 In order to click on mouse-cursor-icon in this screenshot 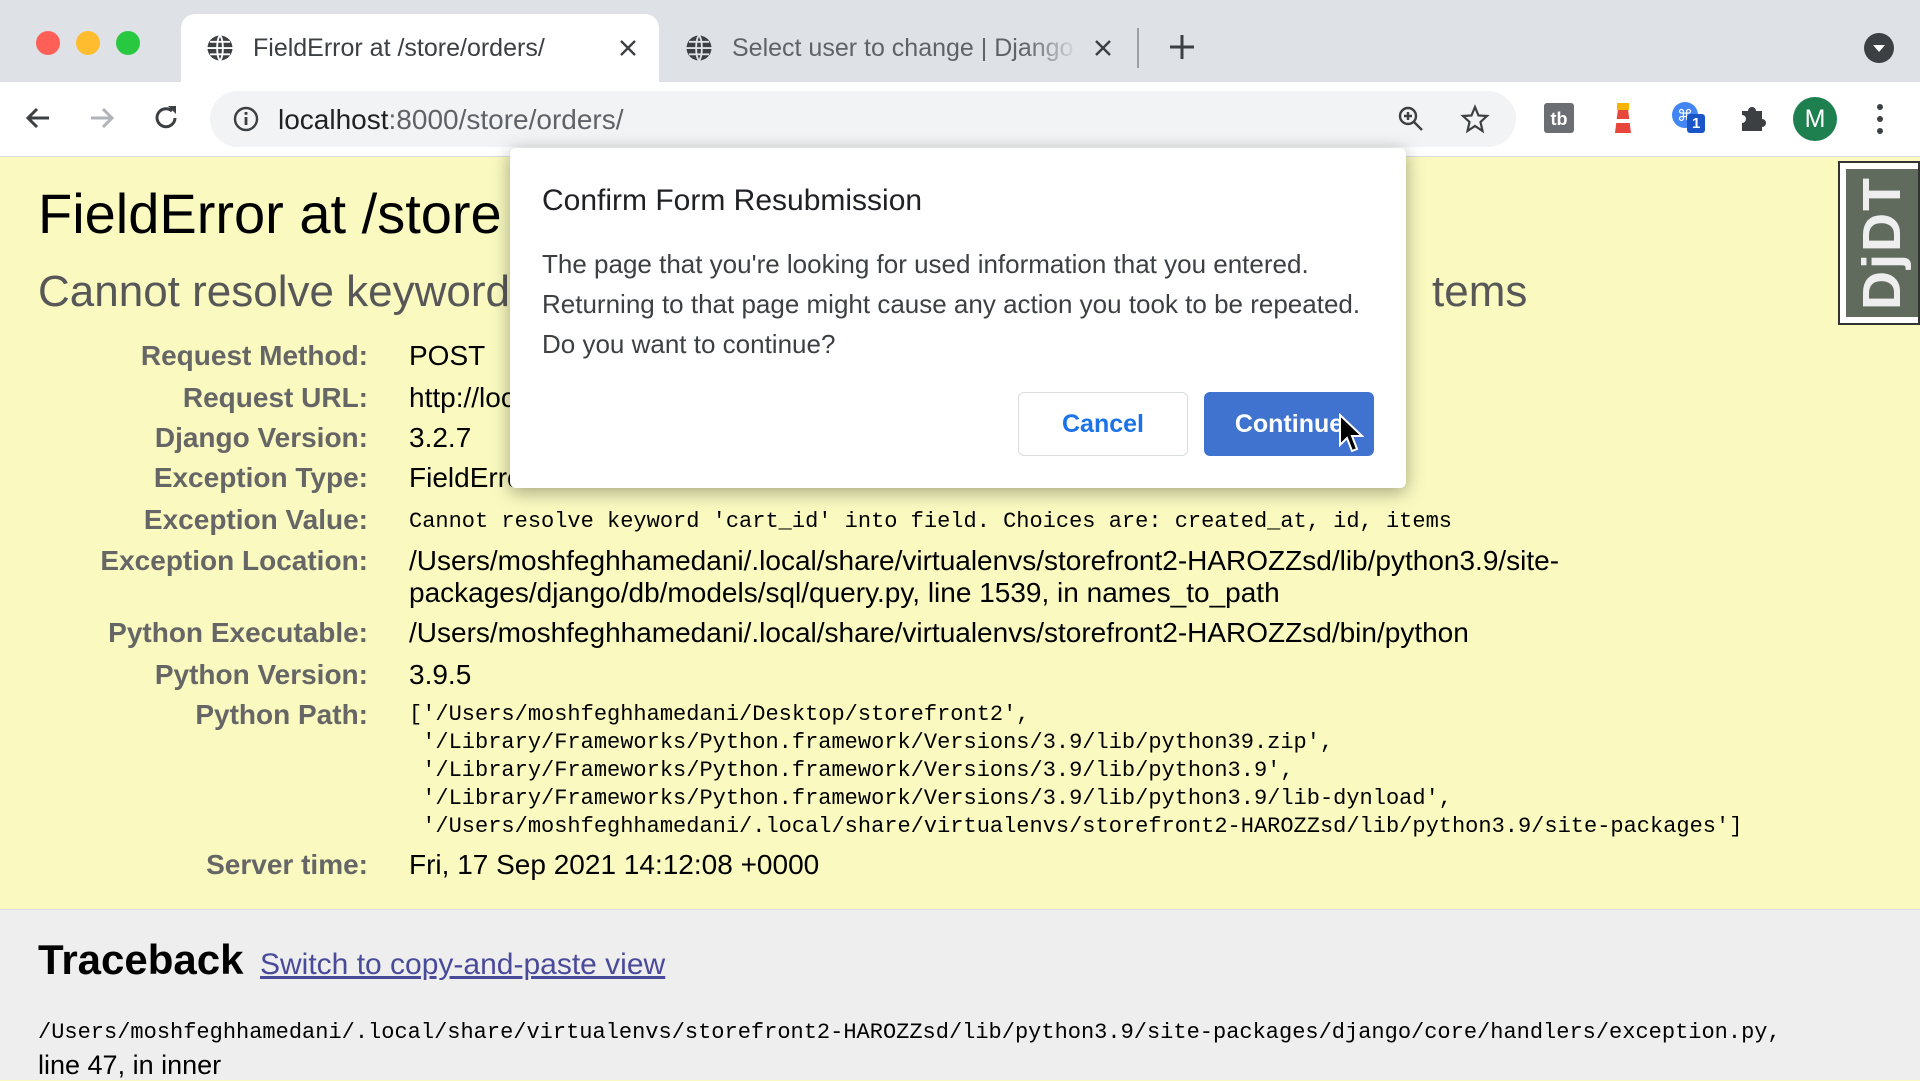, I will do `click(1351, 433)`.